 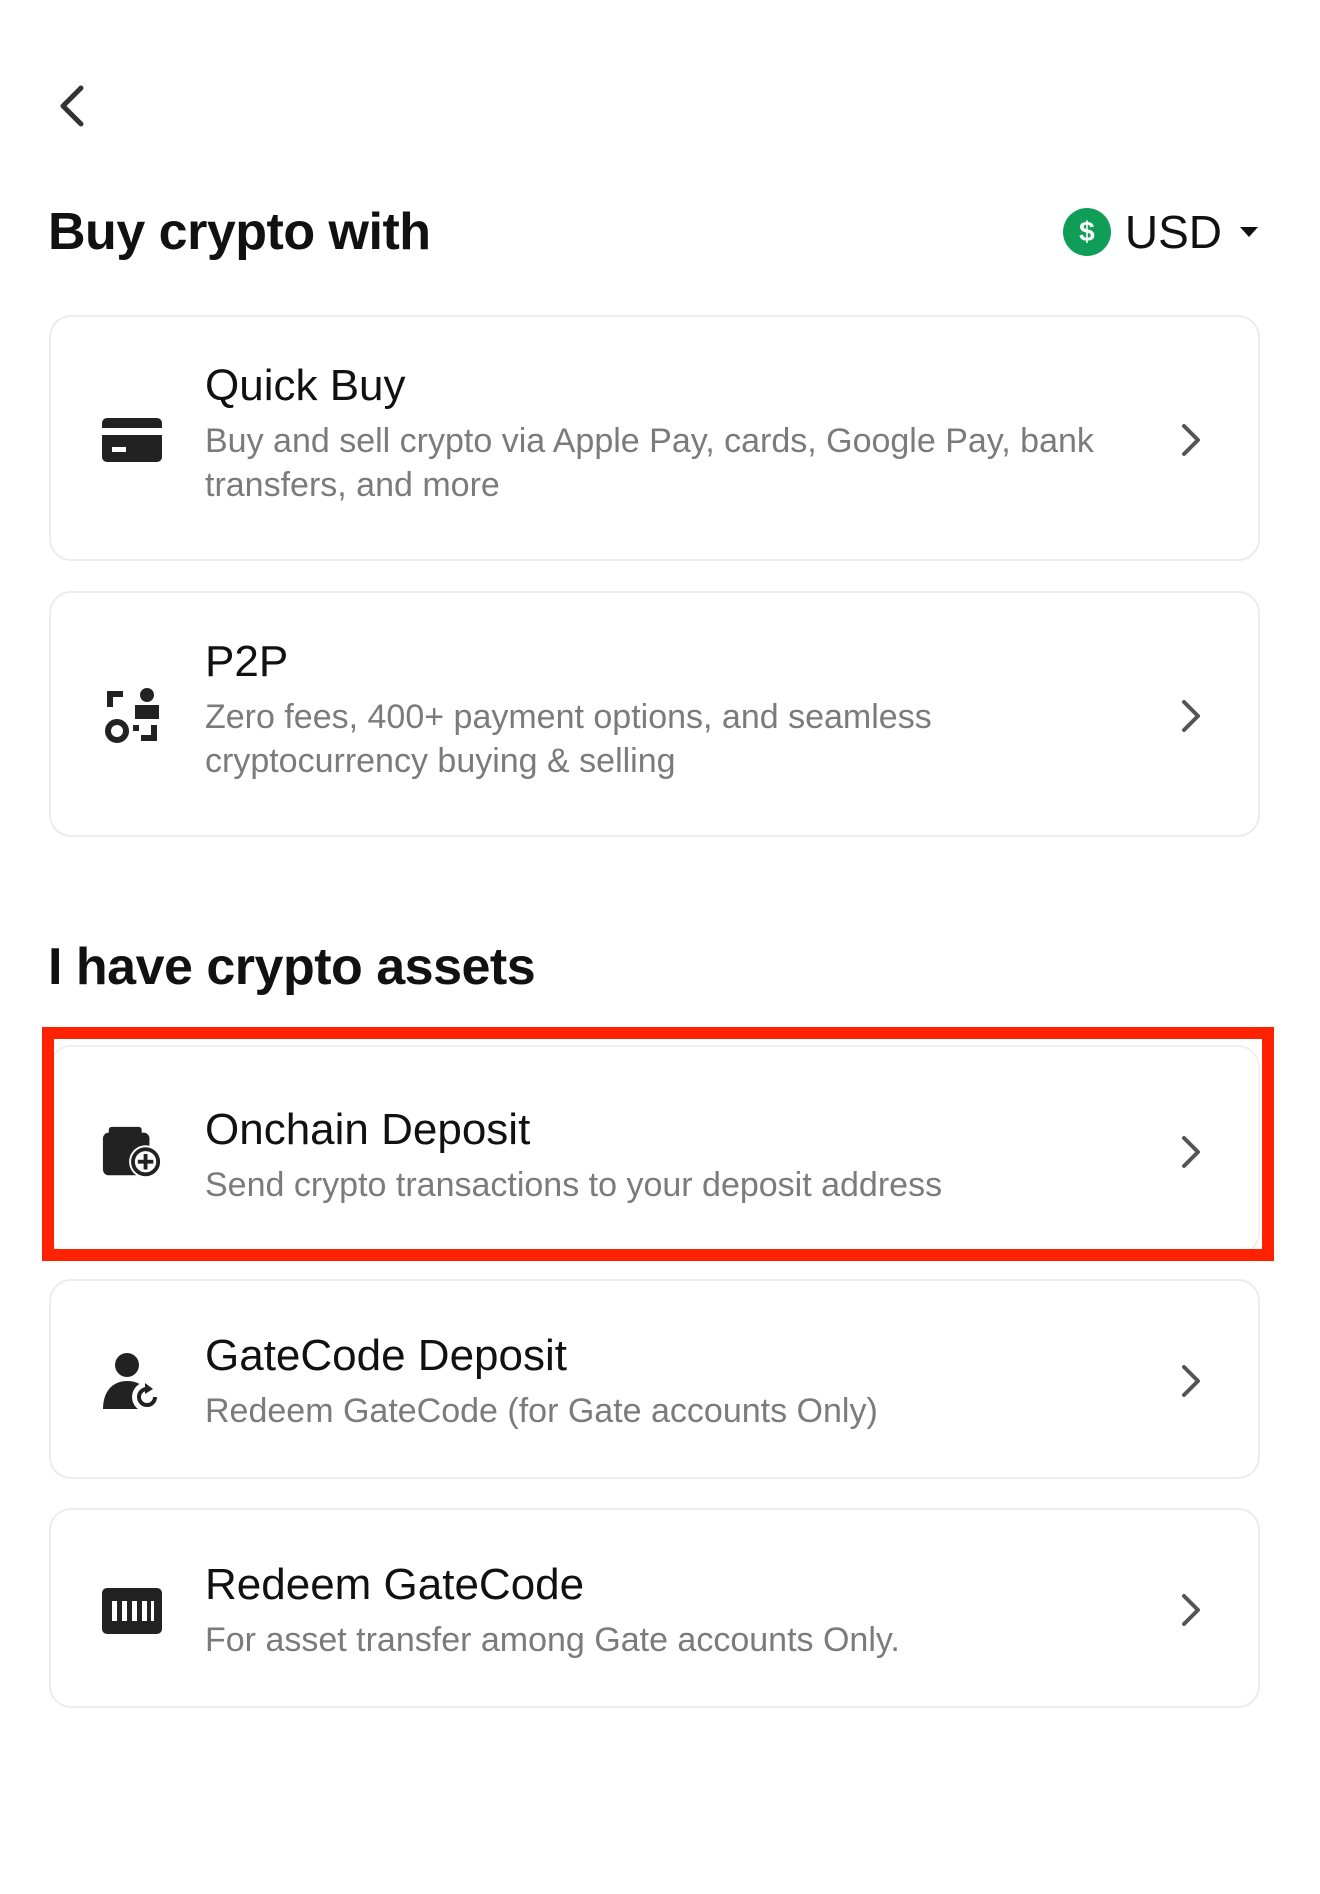 I want to click on caret-down-icon, so click(x=1249, y=232).